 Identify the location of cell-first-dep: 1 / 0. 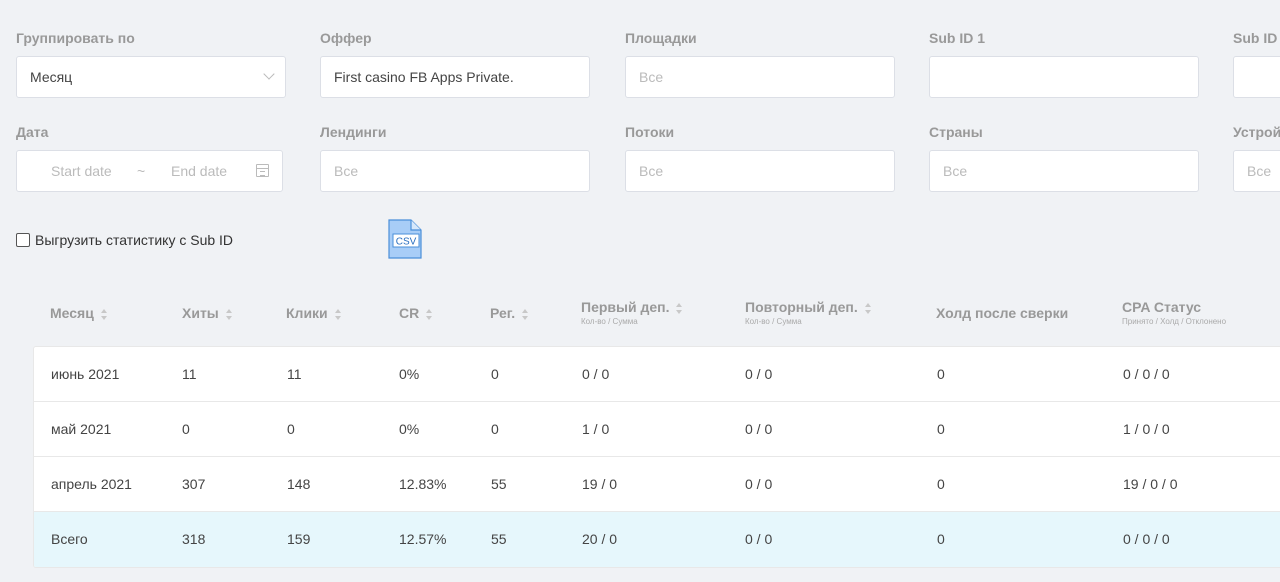
(596, 429).